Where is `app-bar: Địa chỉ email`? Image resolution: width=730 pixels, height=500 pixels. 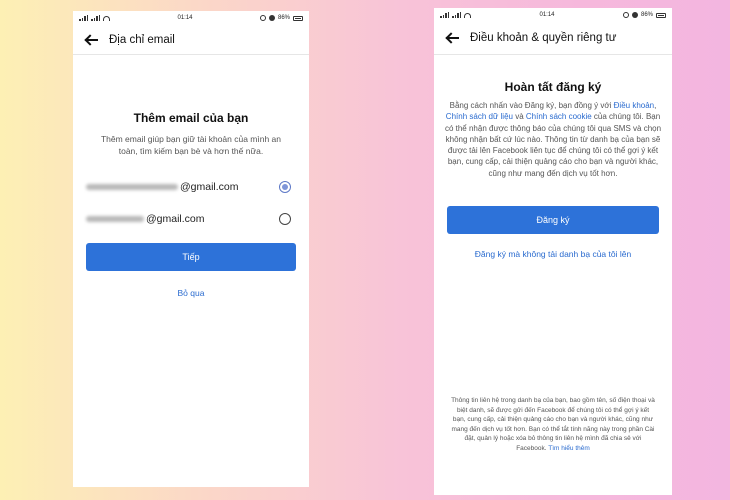 app-bar: Địa chỉ email is located at coordinates (191, 40).